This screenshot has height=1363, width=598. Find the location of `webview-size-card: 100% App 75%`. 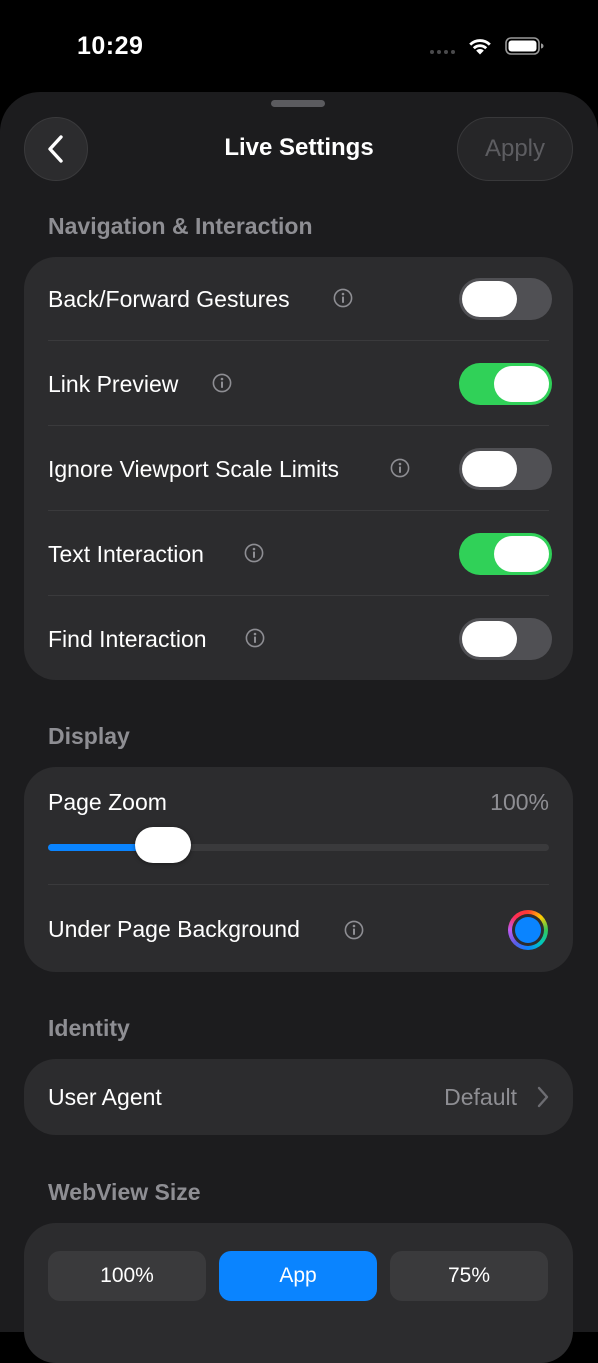

webview-size-card: 100% App 75% is located at coordinates (298, 1293).